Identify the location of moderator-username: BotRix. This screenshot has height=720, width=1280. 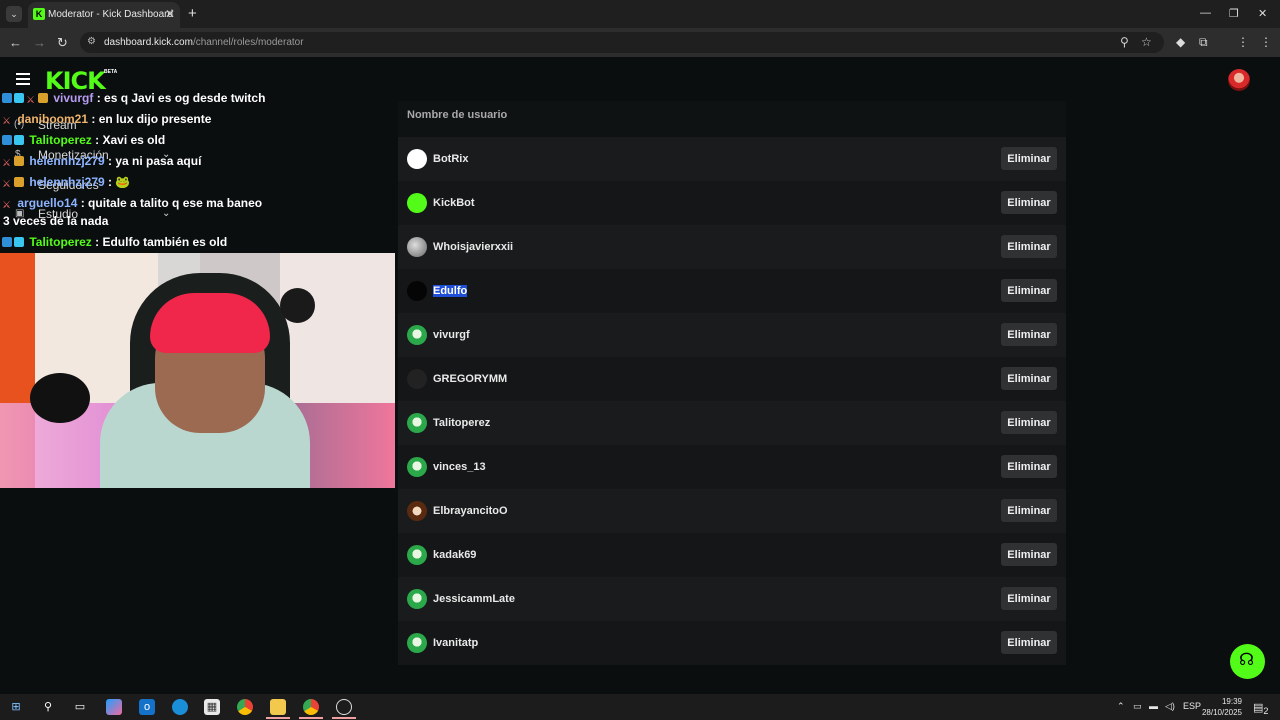
(450, 159).